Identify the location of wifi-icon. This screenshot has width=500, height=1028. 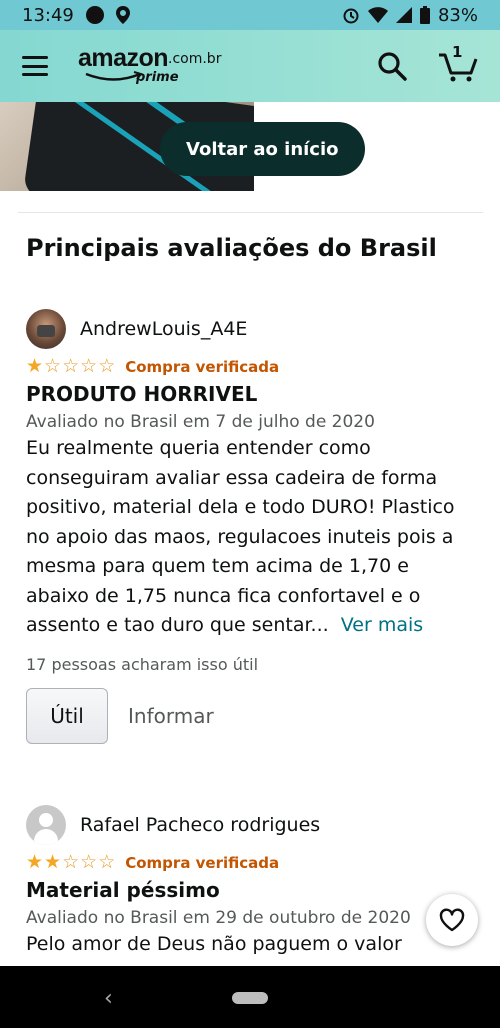
(377, 15).